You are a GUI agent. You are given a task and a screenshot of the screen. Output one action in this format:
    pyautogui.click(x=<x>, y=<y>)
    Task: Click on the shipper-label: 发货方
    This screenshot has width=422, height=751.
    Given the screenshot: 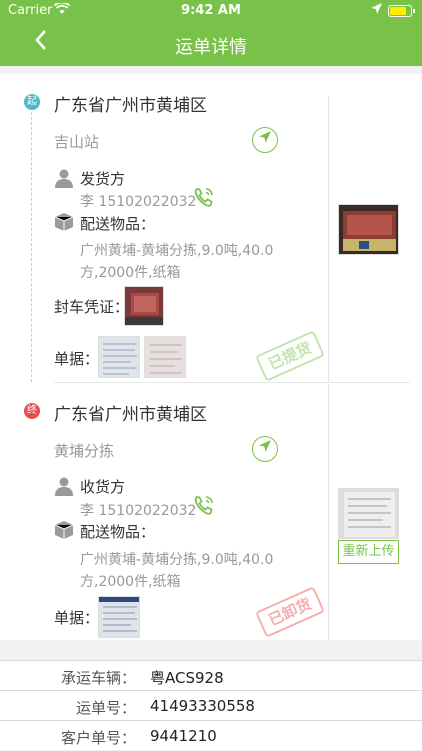 What is the action you would take?
    pyautogui.click(x=103, y=179)
    